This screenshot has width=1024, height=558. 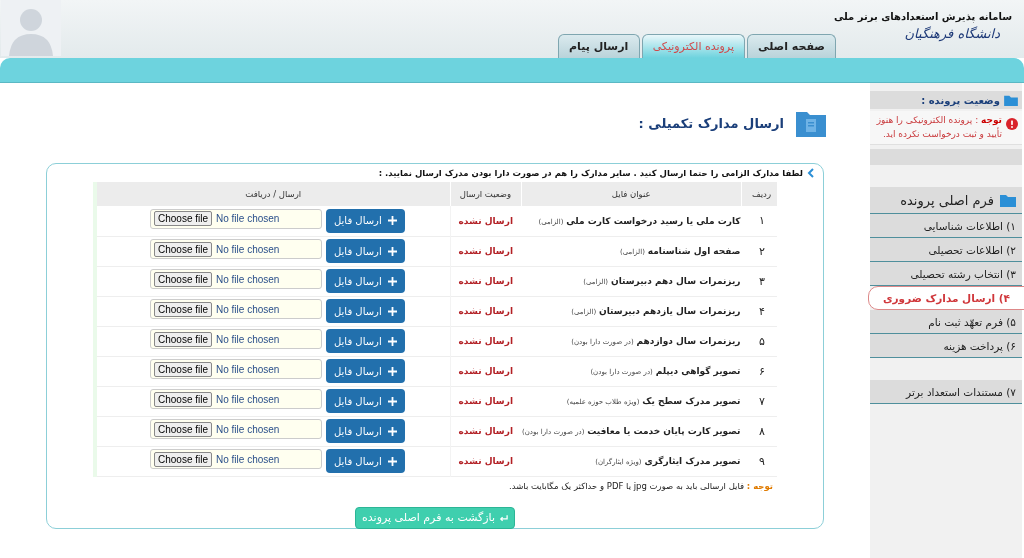 I want to click on alert-icon, so click(x=1012, y=124).